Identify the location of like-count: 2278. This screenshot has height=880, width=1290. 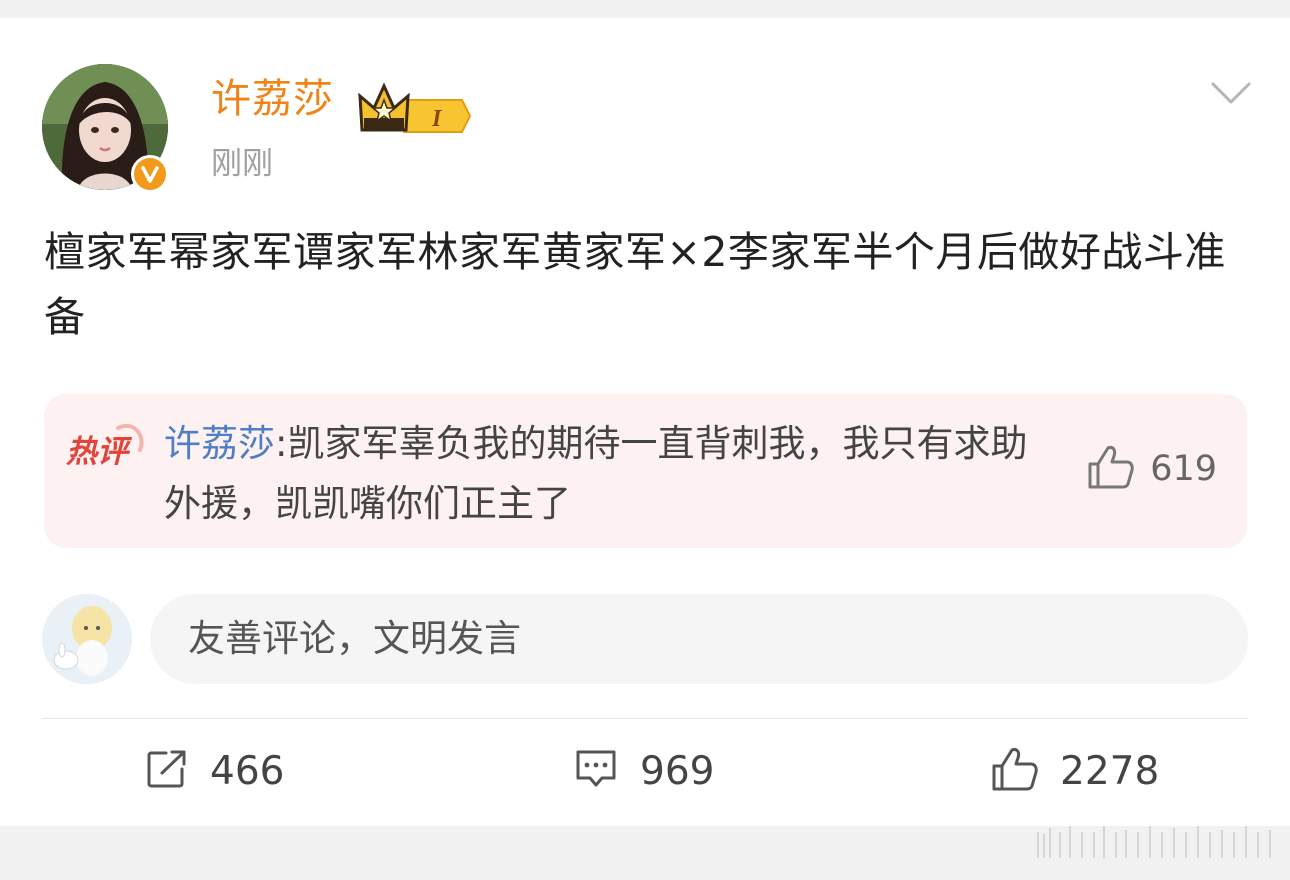
(1110, 771).